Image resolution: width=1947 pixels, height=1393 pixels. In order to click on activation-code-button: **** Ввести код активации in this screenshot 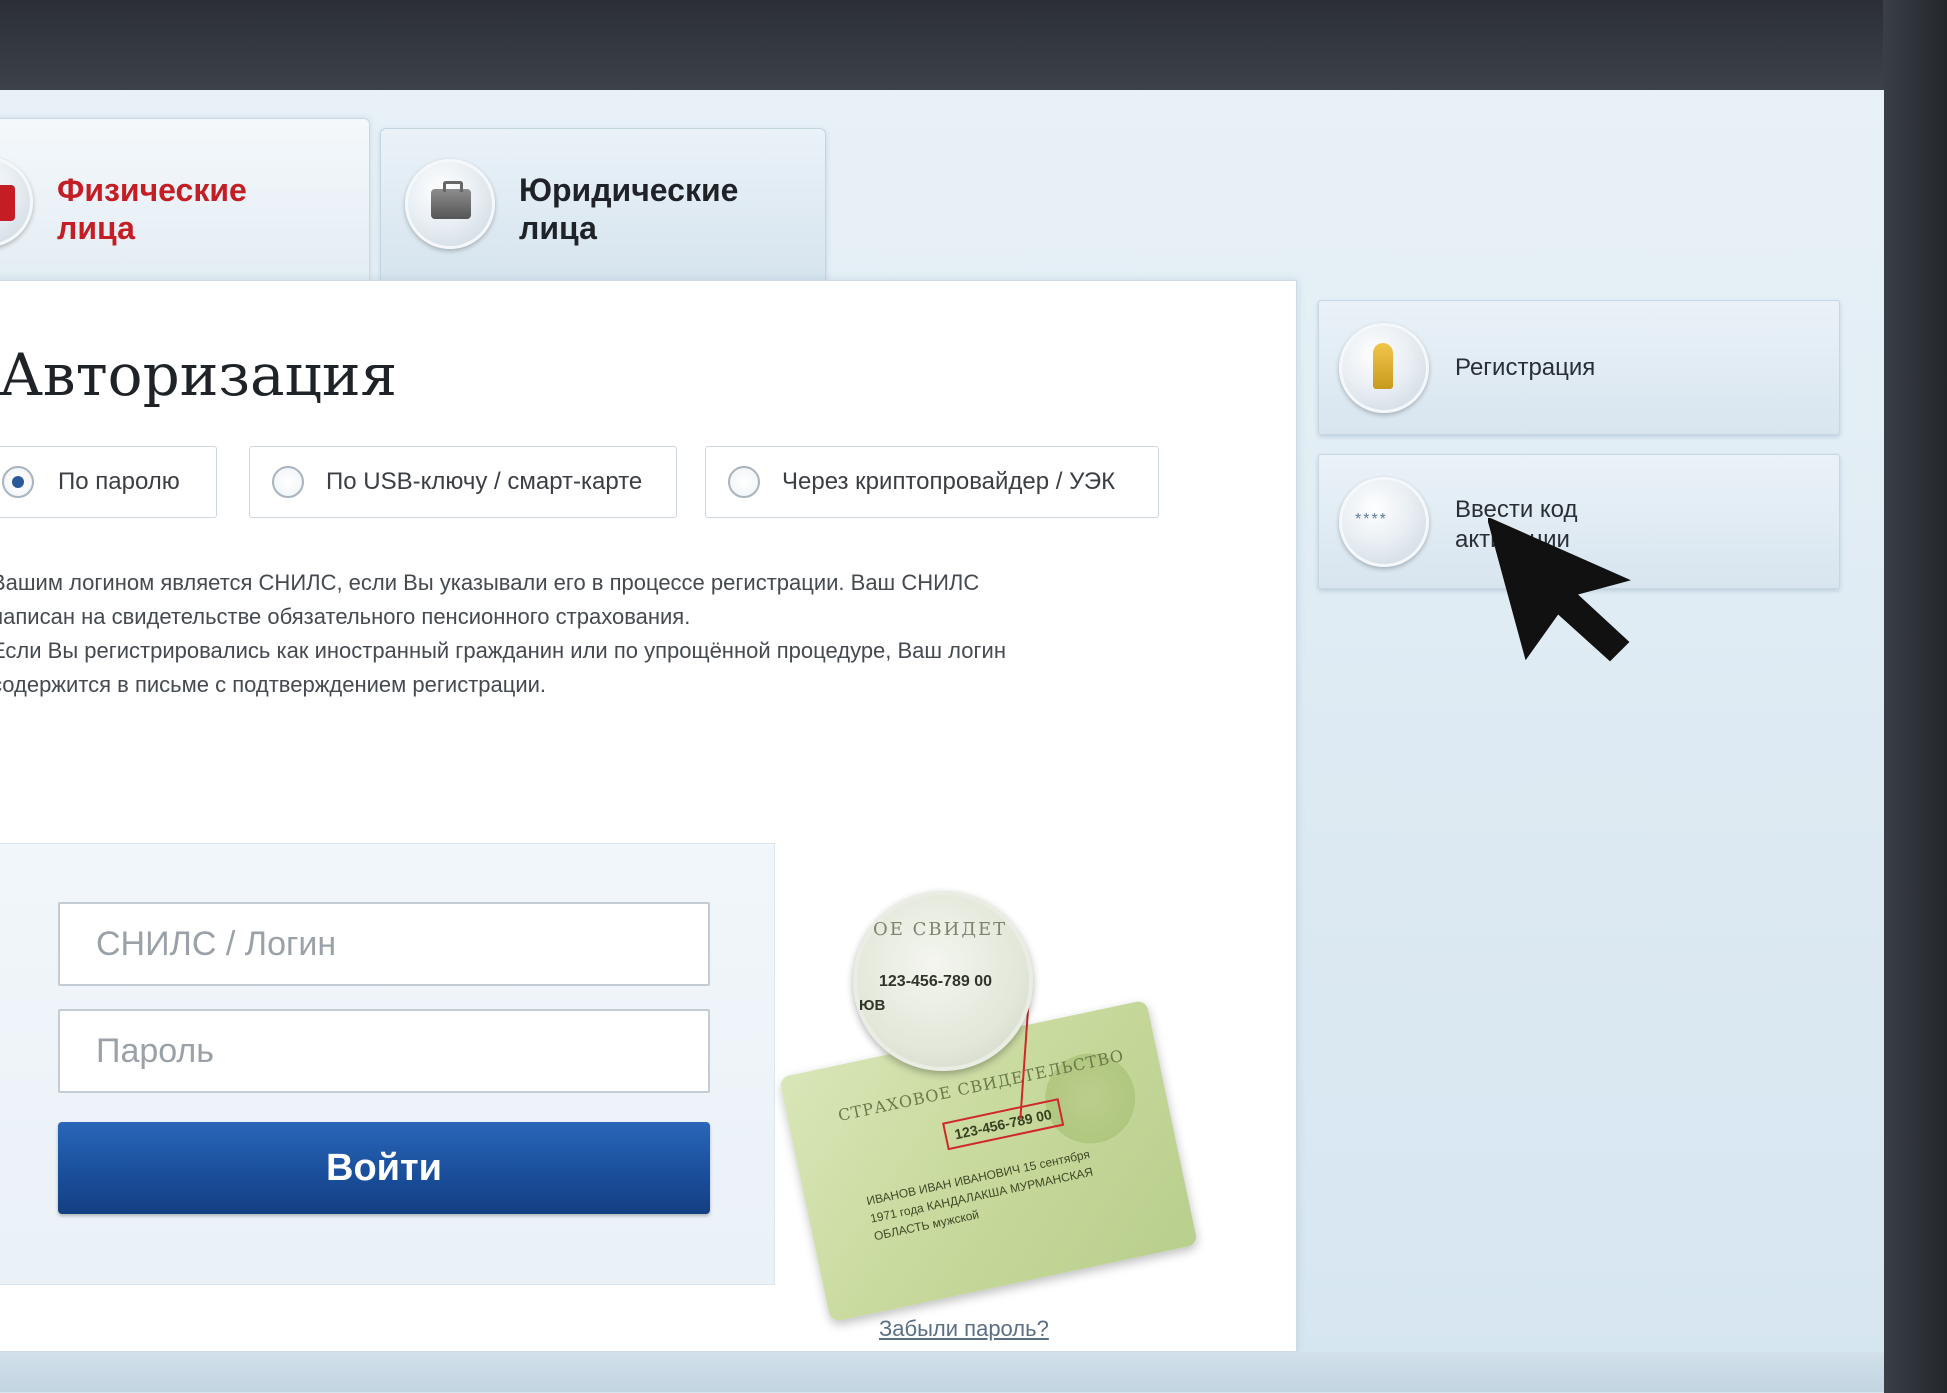, I will do `click(1579, 521)`.